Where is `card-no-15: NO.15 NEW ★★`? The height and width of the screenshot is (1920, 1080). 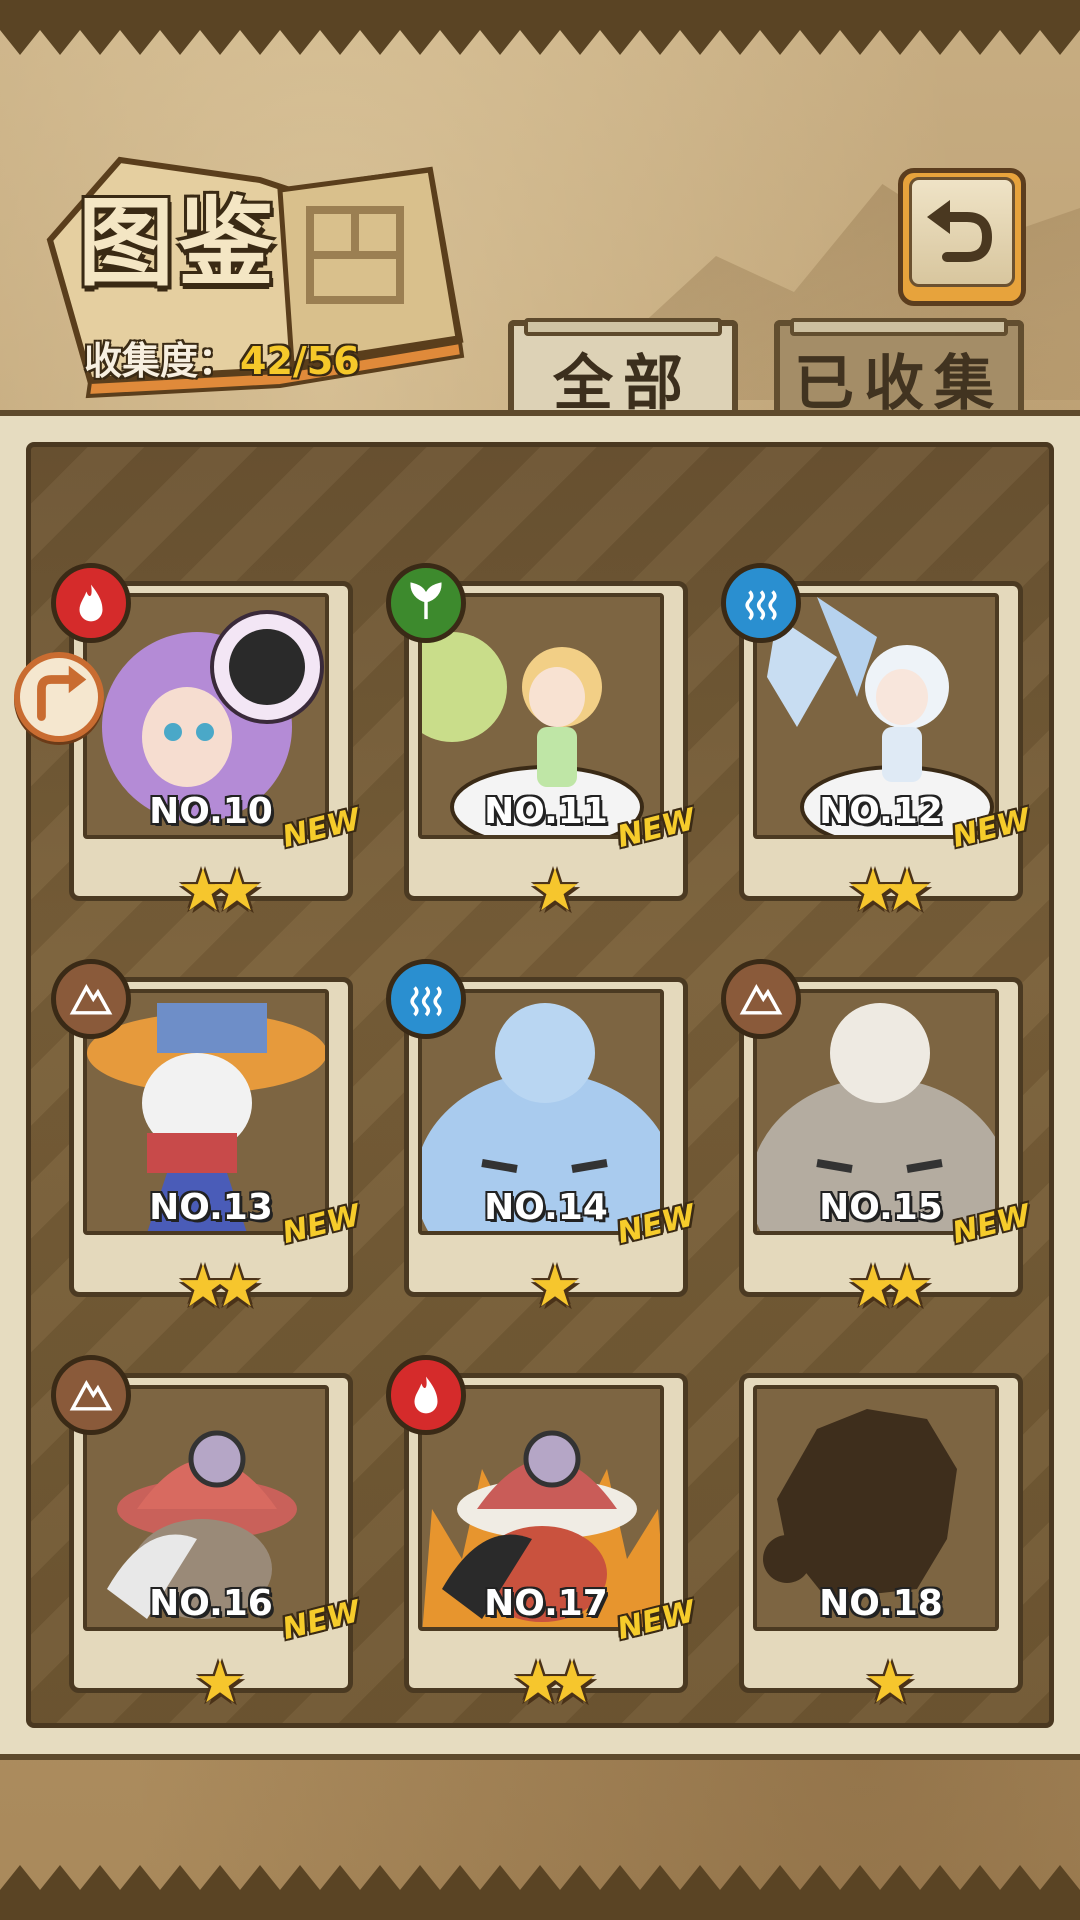 card-no-15: NO.15 NEW ★★ is located at coordinates (877, 1137).